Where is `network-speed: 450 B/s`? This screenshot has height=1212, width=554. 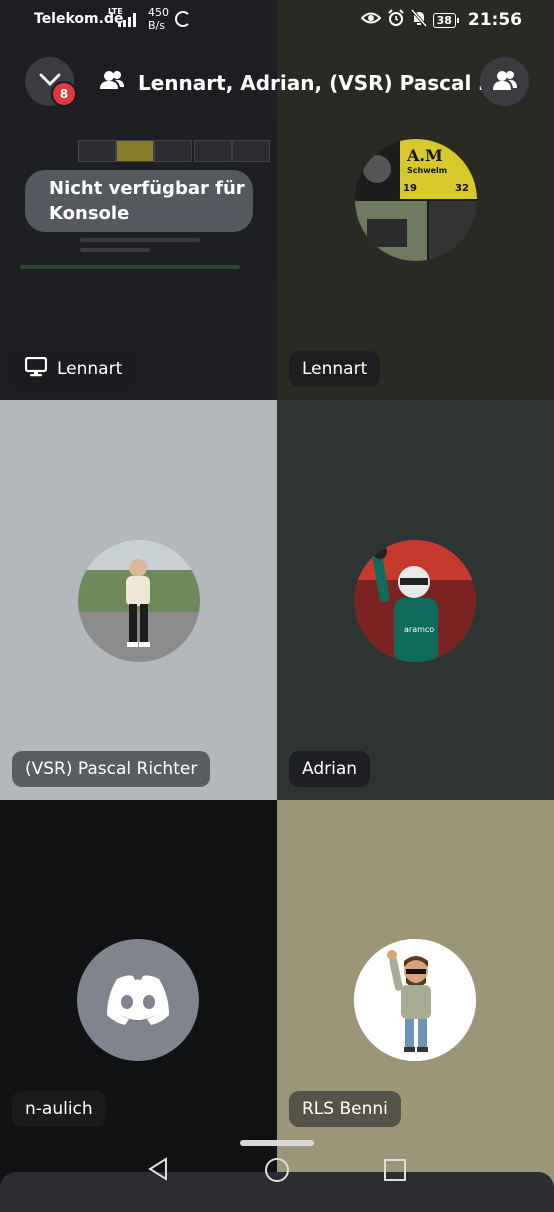 network-speed: 450 B/s is located at coordinates (158, 19).